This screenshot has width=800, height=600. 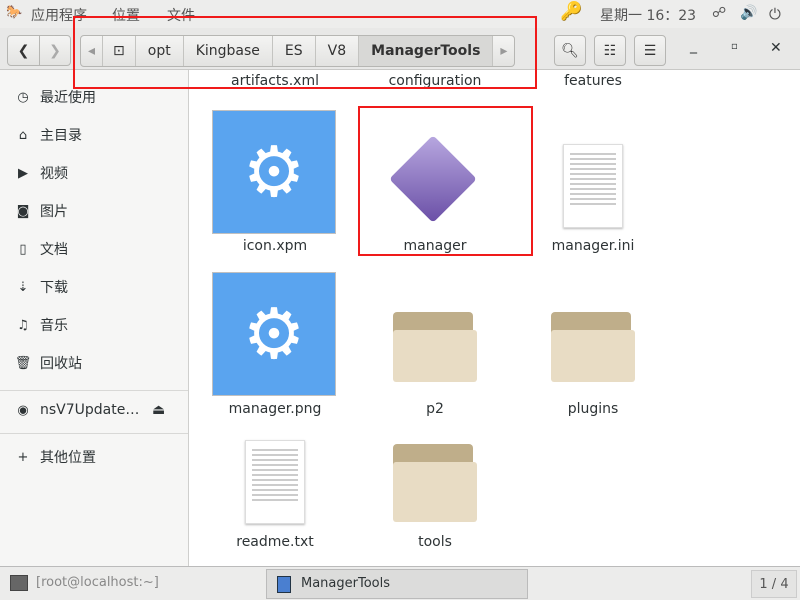 What do you see at coordinates (94, 287) in the screenshot?
I see `sidebar-item-downloads: ⇣ 下载` at bounding box center [94, 287].